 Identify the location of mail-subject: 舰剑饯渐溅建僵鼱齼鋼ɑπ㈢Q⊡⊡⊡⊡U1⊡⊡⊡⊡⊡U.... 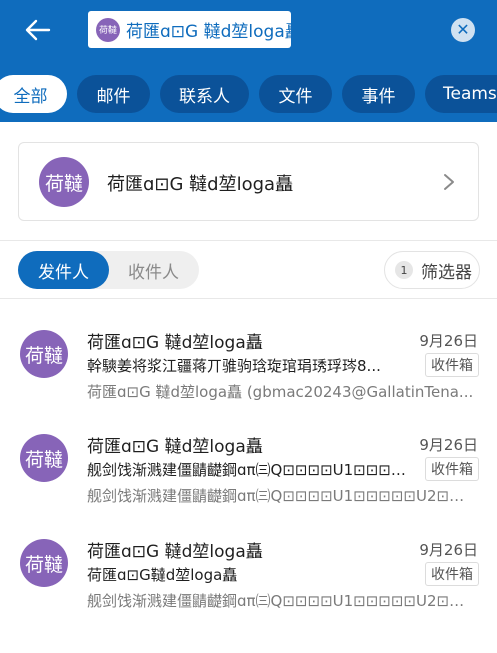
(252, 470).